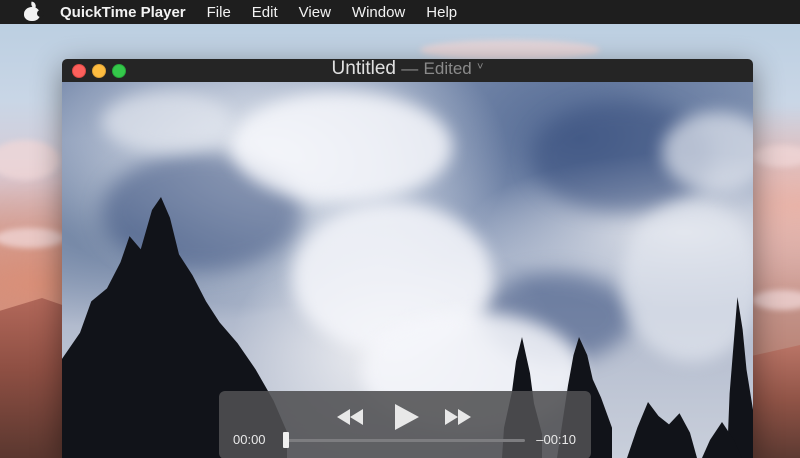  What do you see at coordinates (34, 11) in the screenshot?
I see `apple-icon` at bounding box center [34, 11].